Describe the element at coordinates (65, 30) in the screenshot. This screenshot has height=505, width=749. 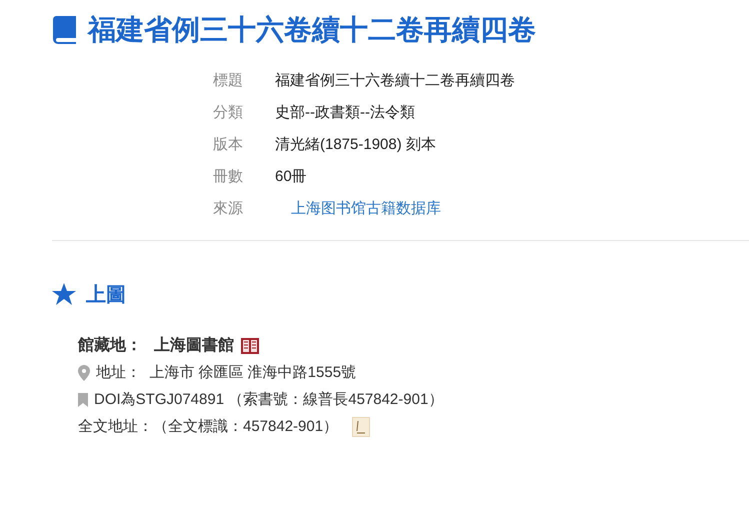
I see `book-icon` at that location.